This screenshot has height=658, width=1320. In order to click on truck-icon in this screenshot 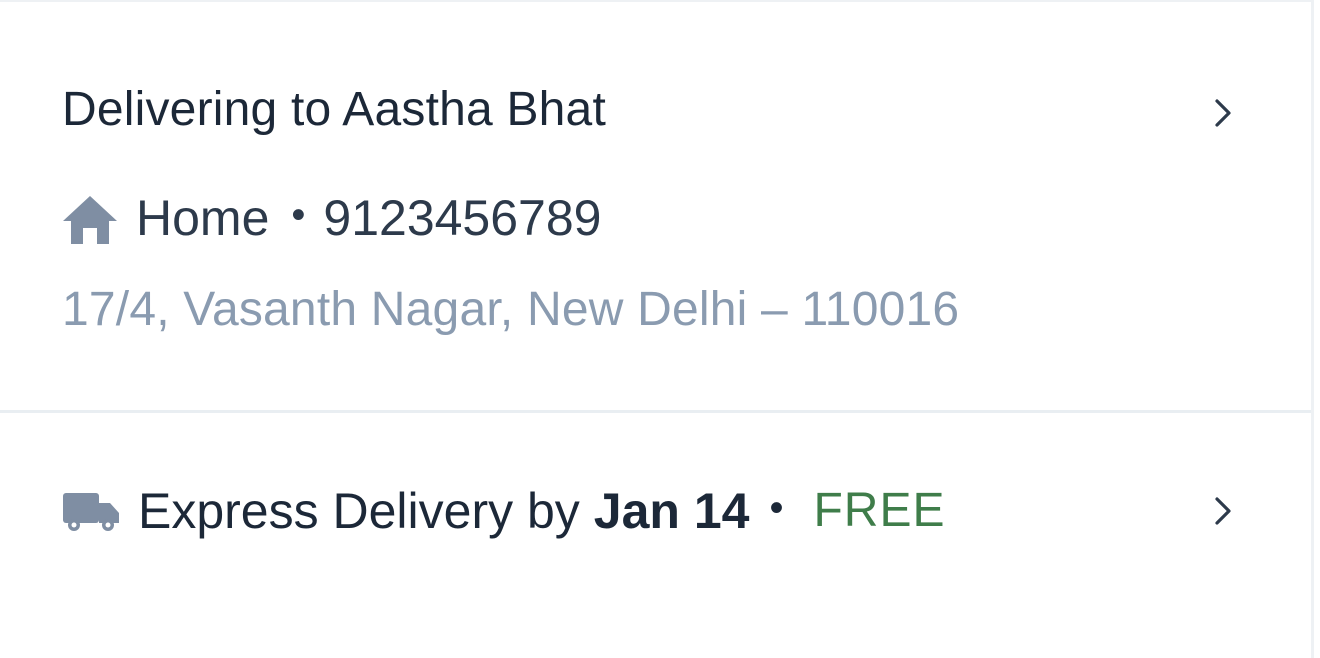, I will do `click(91, 511)`.